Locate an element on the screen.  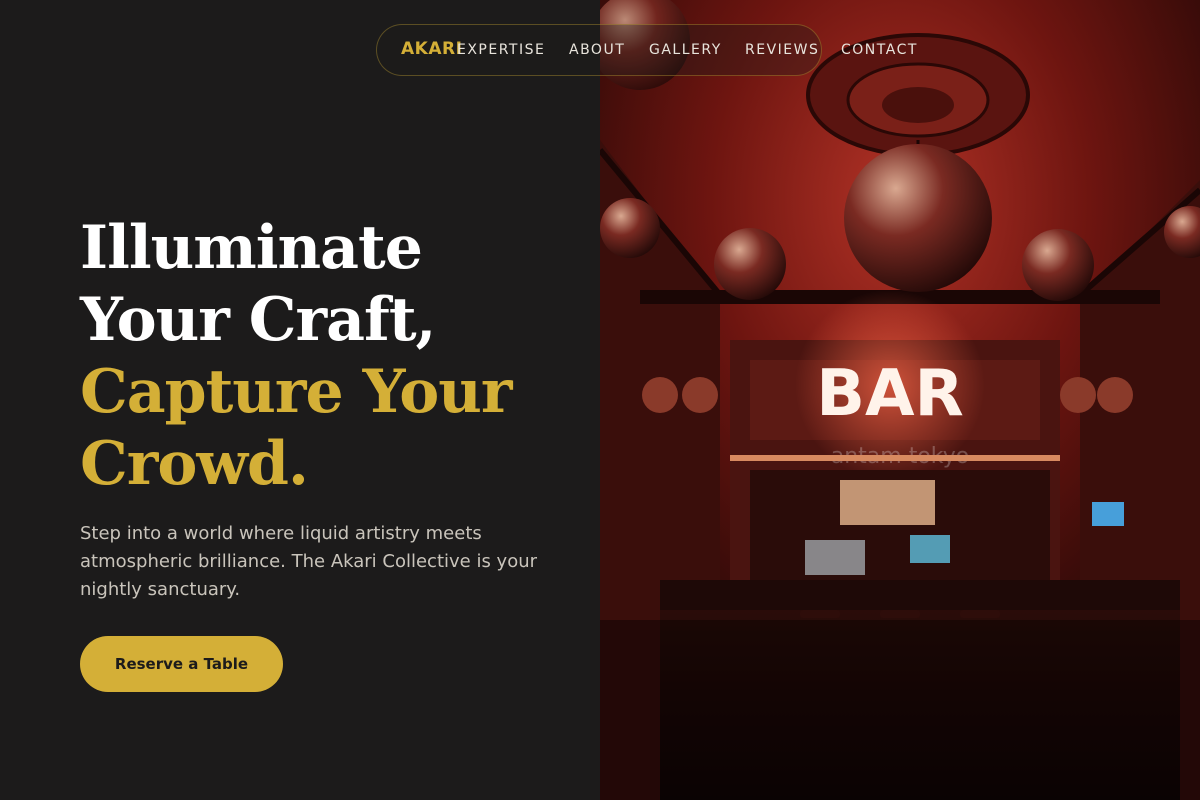
headline-line-3: Capture Your is located at coordinates (296, 392).